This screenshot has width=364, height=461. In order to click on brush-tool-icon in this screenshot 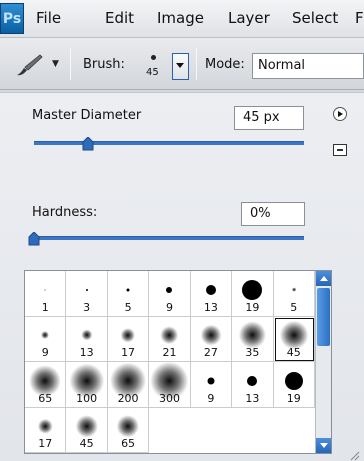, I will do `click(29, 65)`.